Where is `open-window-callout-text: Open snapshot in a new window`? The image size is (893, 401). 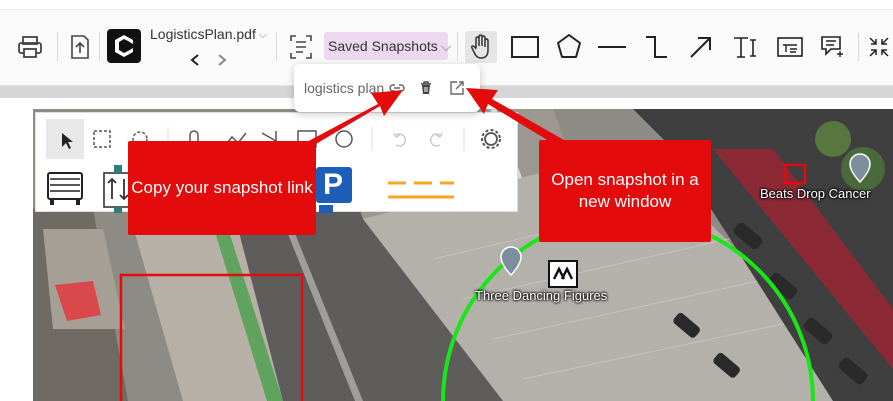
open-window-callout-text: Open snapshot in a new window is located at coordinates (625, 190).